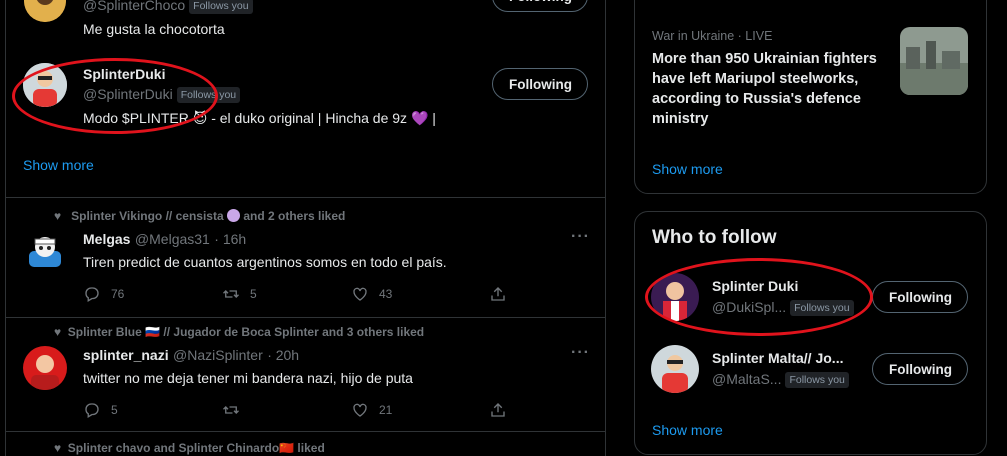  Describe the element at coordinates (386, 410) in the screenshot. I see `like-count: 21` at that location.